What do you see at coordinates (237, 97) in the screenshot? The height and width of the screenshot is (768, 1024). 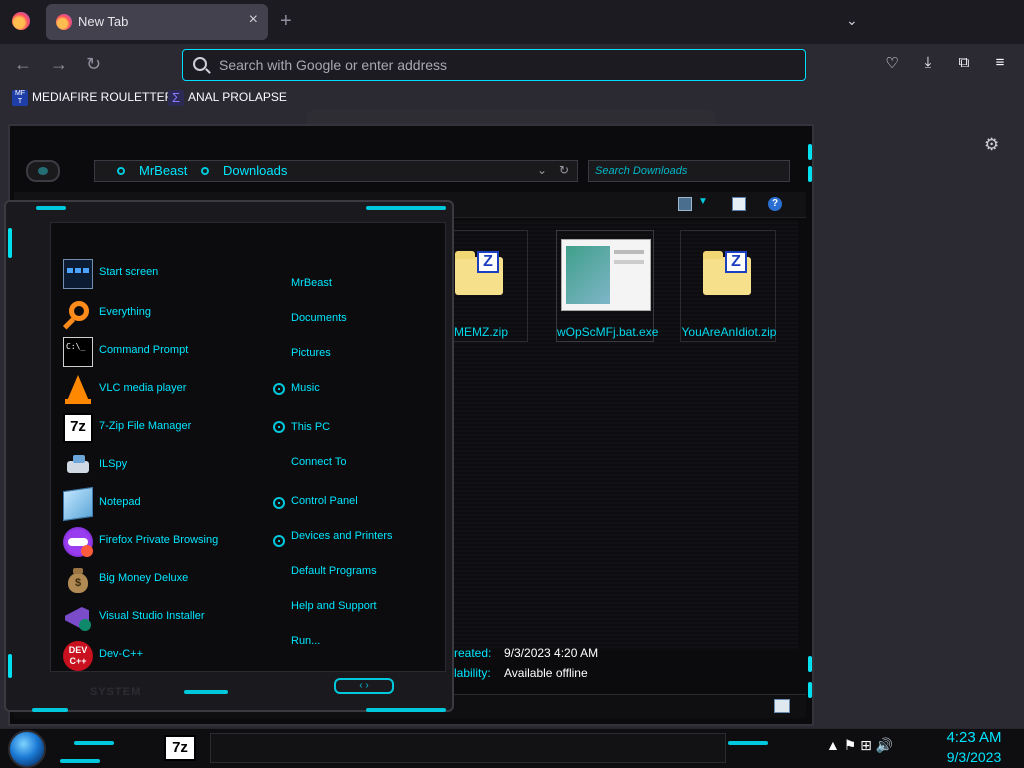 I see `bookmark-label: ANAL PROLAPSE` at bounding box center [237, 97].